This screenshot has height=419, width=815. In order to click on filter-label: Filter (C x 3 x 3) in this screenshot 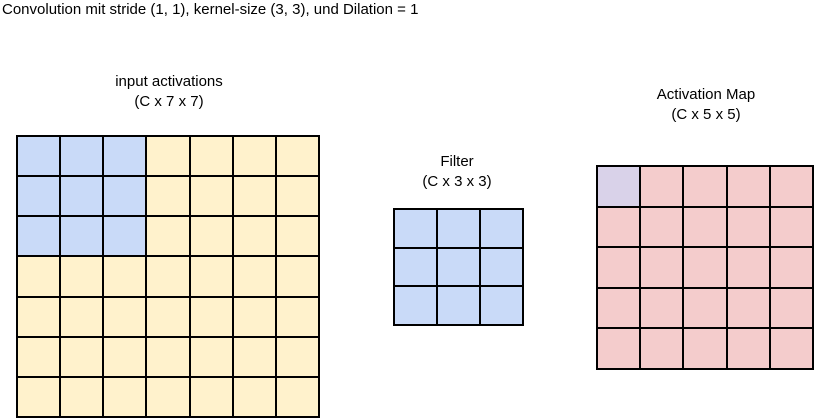, I will do `click(456, 172)`.